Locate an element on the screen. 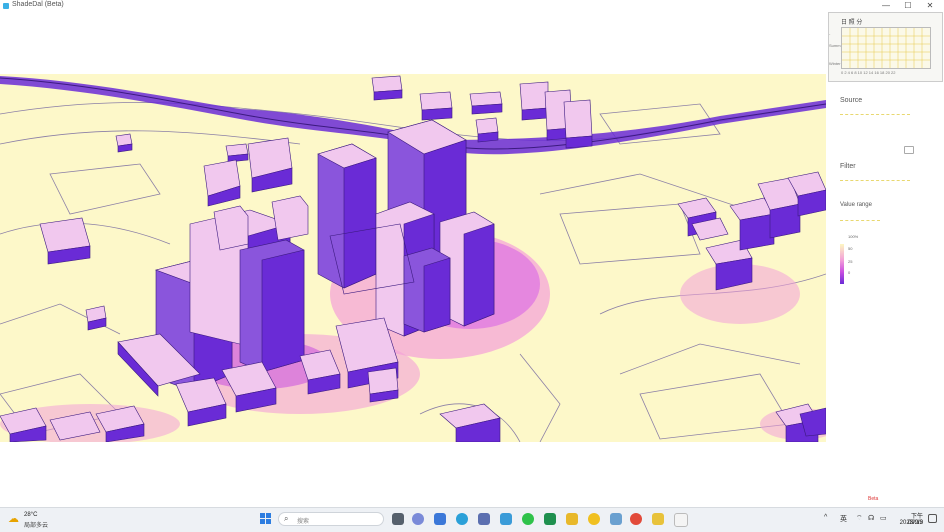 The image size is (944, 532). sun-card-title: 日 照 分 is located at coordinates (852, 23).